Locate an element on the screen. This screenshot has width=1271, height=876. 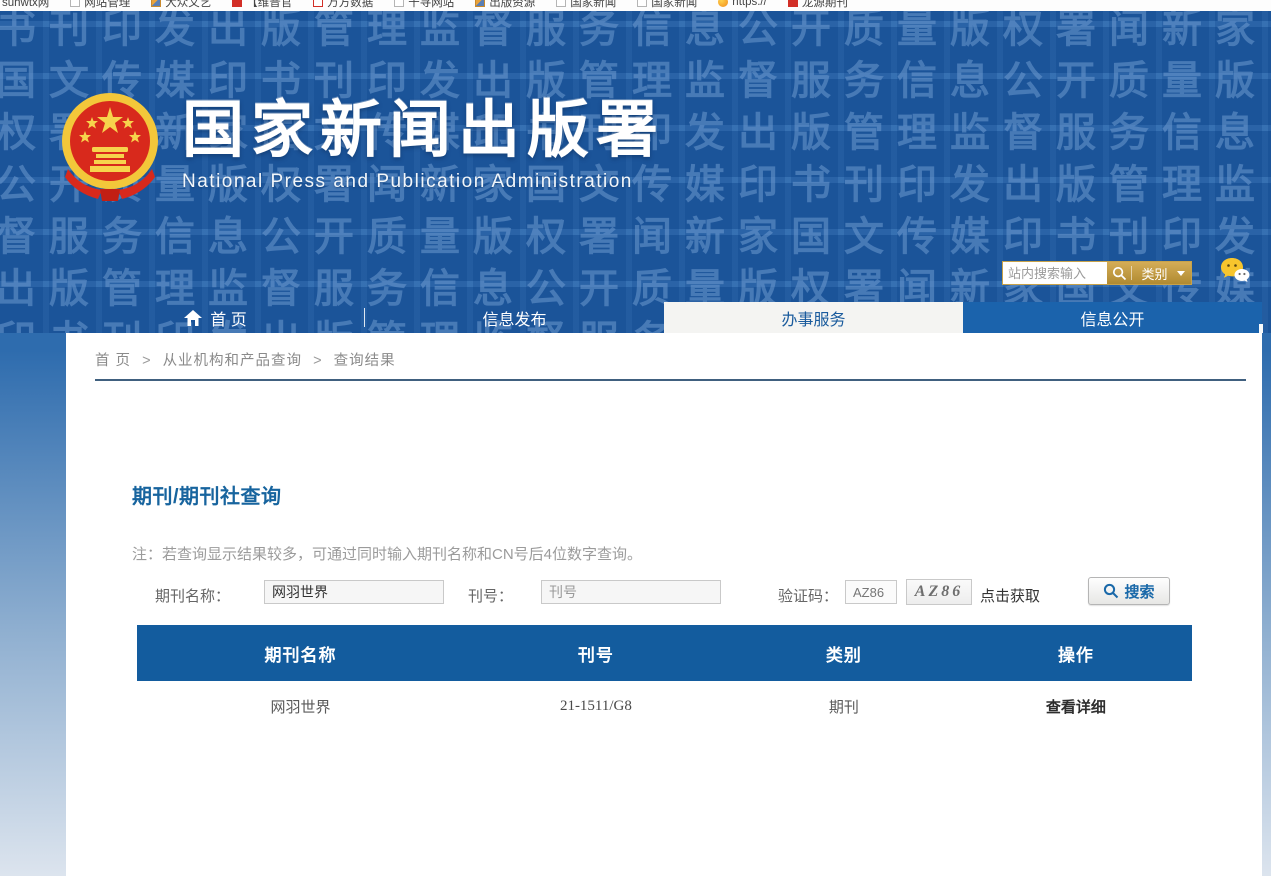
nav-label: 首 页 is located at coordinates (228, 320).